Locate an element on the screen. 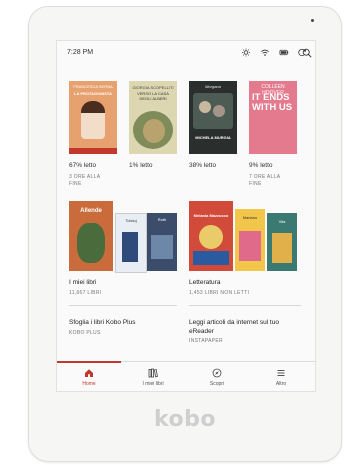 The image size is (364, 465). reading-progress: 38% letto is located at coordinates (203, 165).